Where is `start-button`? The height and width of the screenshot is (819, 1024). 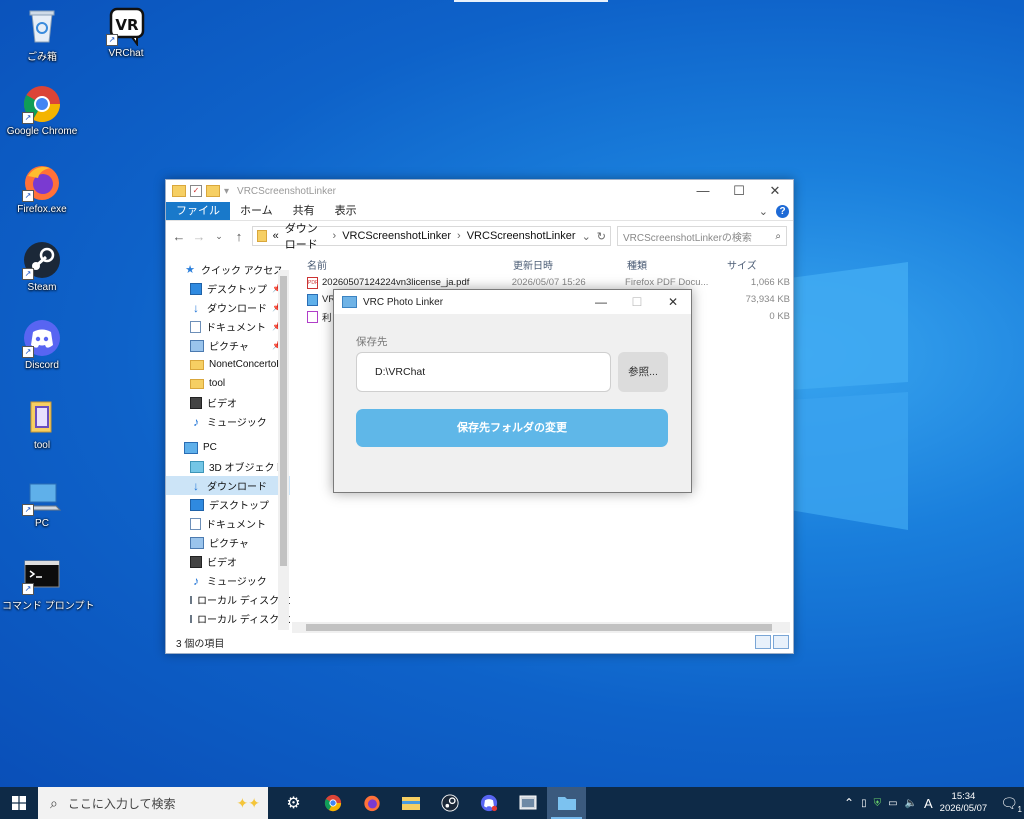
start-button is located at coordinates (19, 803).